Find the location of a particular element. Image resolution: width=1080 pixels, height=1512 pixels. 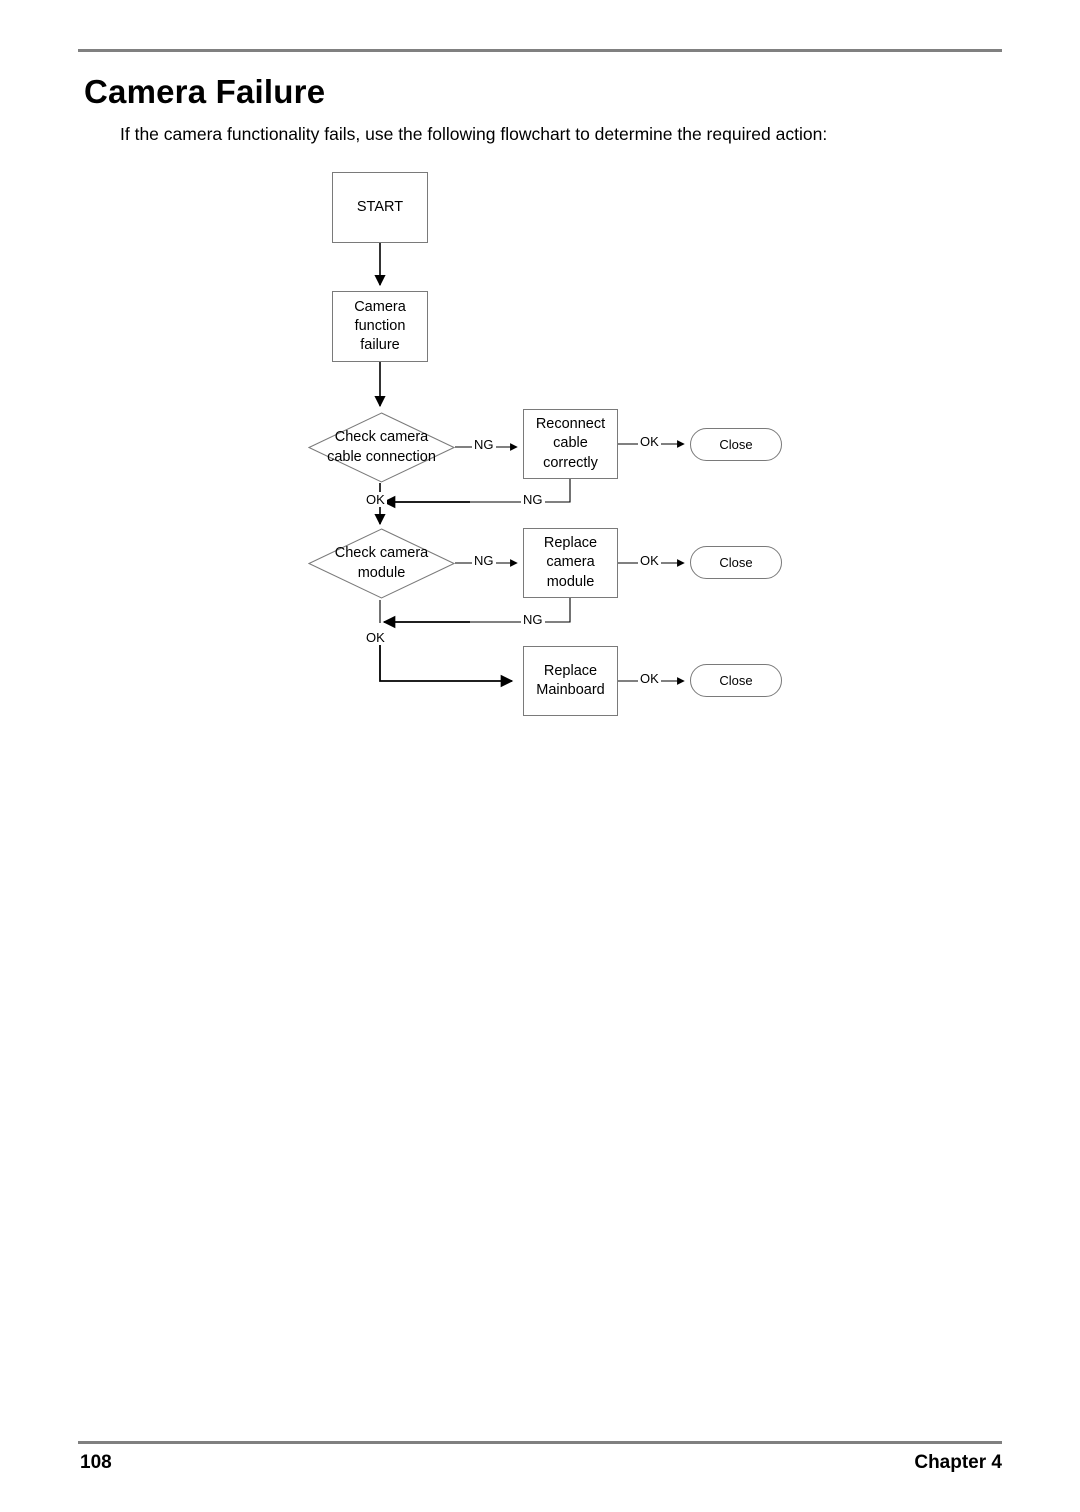

node-close-3-label: Close is located at coordinates (736, 680).